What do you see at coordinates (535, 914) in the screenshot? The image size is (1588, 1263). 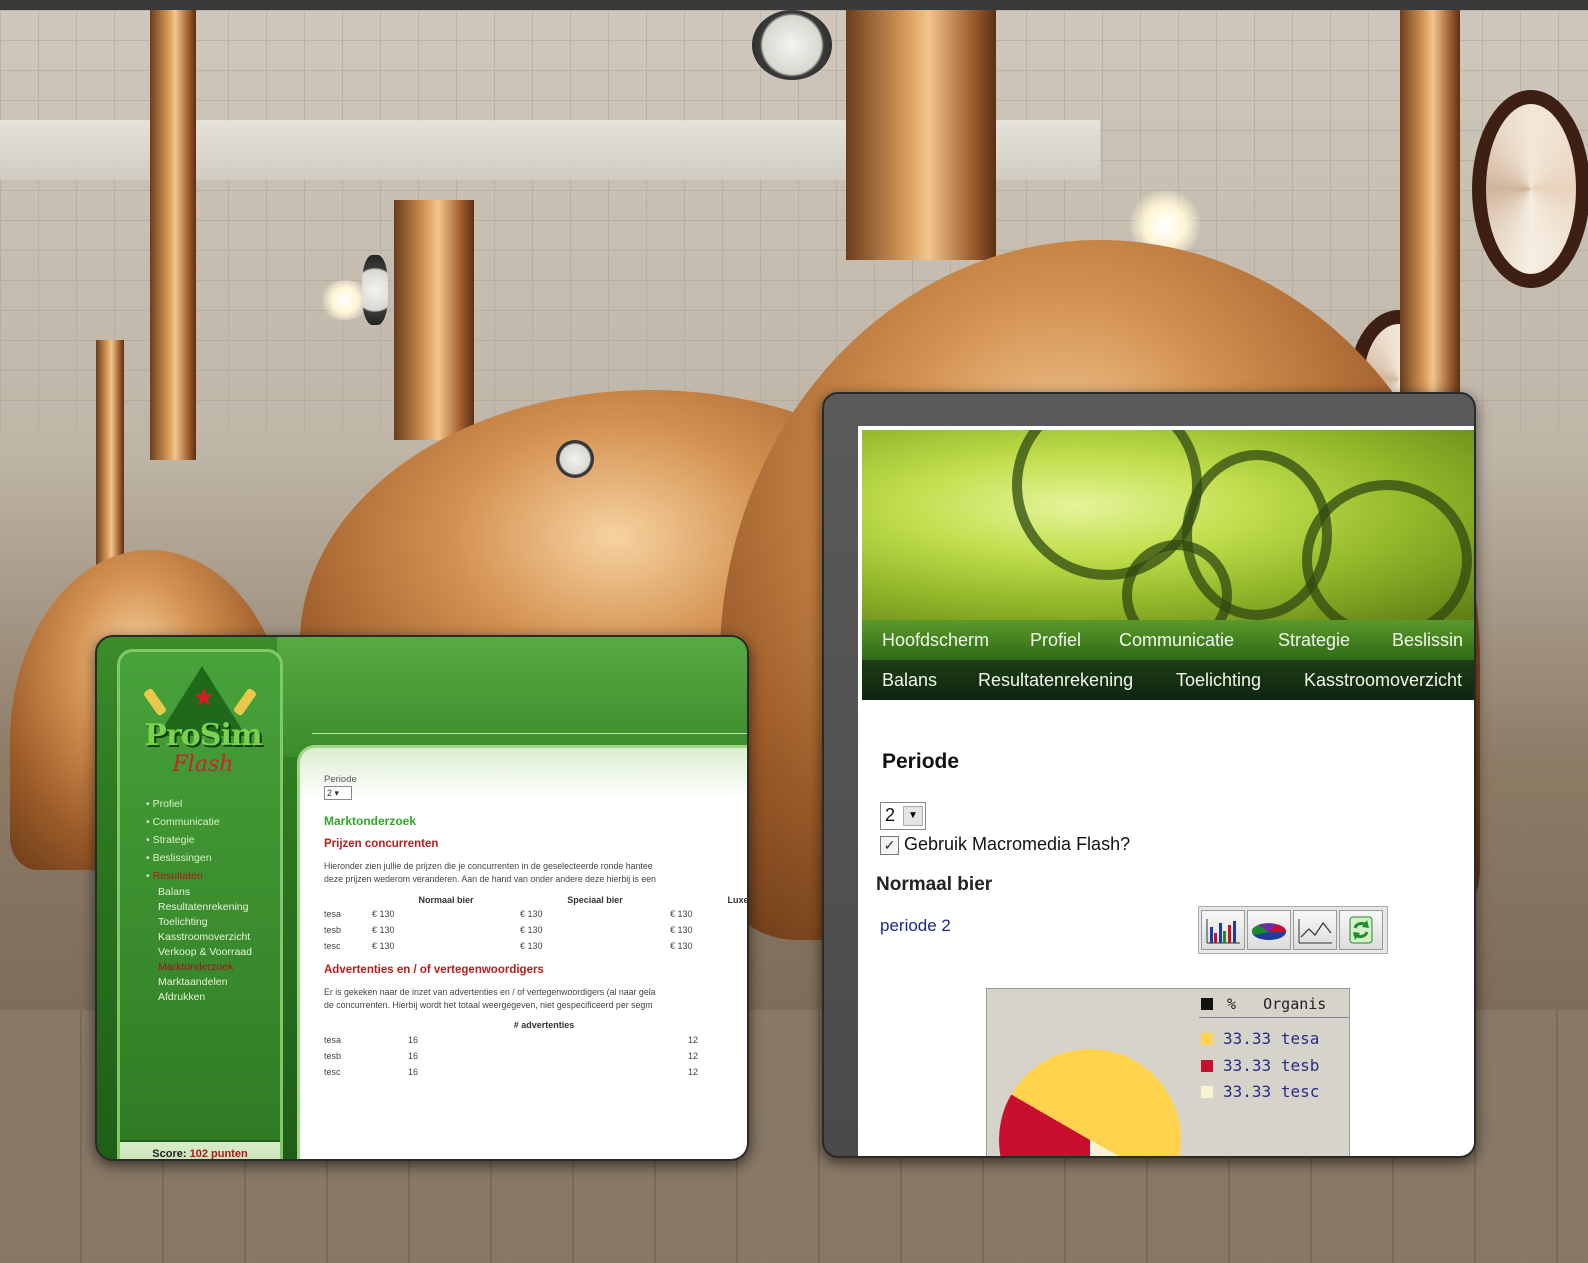 I see `table-row: tesa € 130 € 130 € 130` at bounding box center [535, 914].